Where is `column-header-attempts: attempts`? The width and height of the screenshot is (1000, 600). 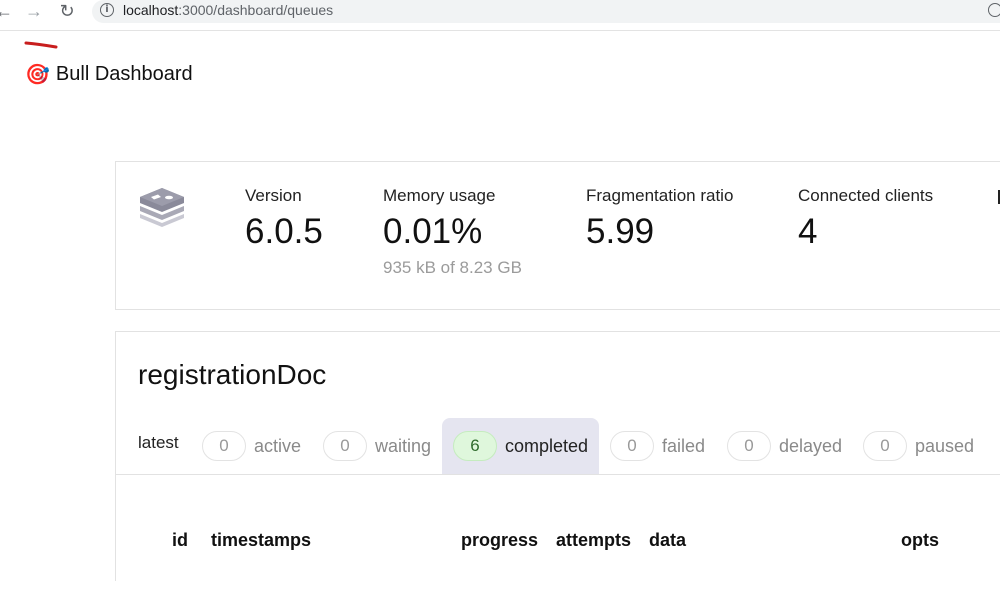 column-header-attempts: attempts is located at coordinates (594, 540).